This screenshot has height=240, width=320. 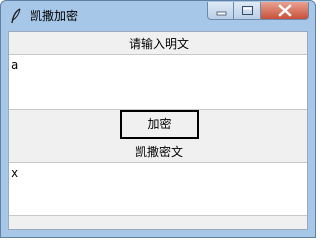 What do you see at coordinates (54, 16) in the screenshot?
I see `window-title: 凯撒加密` at bounding box center [54, 16].